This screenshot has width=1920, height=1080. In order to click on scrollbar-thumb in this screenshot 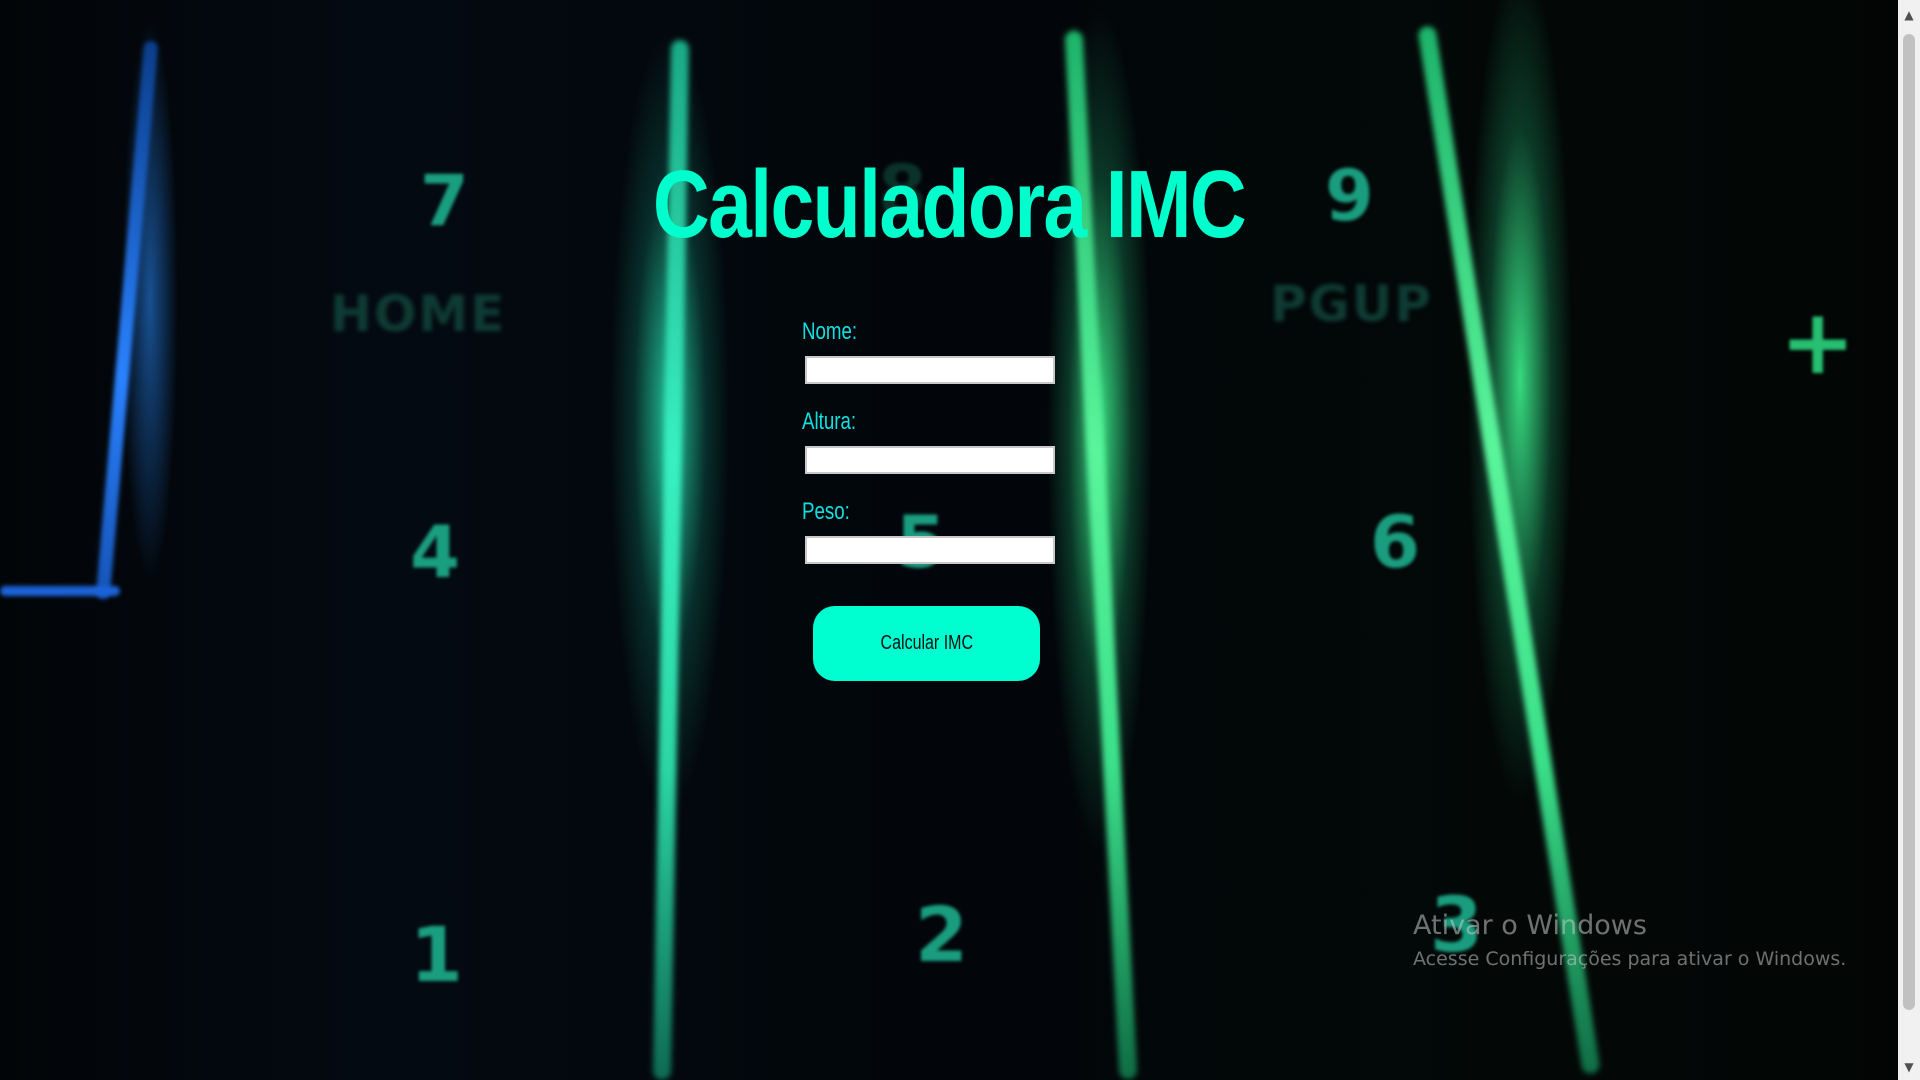, I will do `click(1909, 522)`.